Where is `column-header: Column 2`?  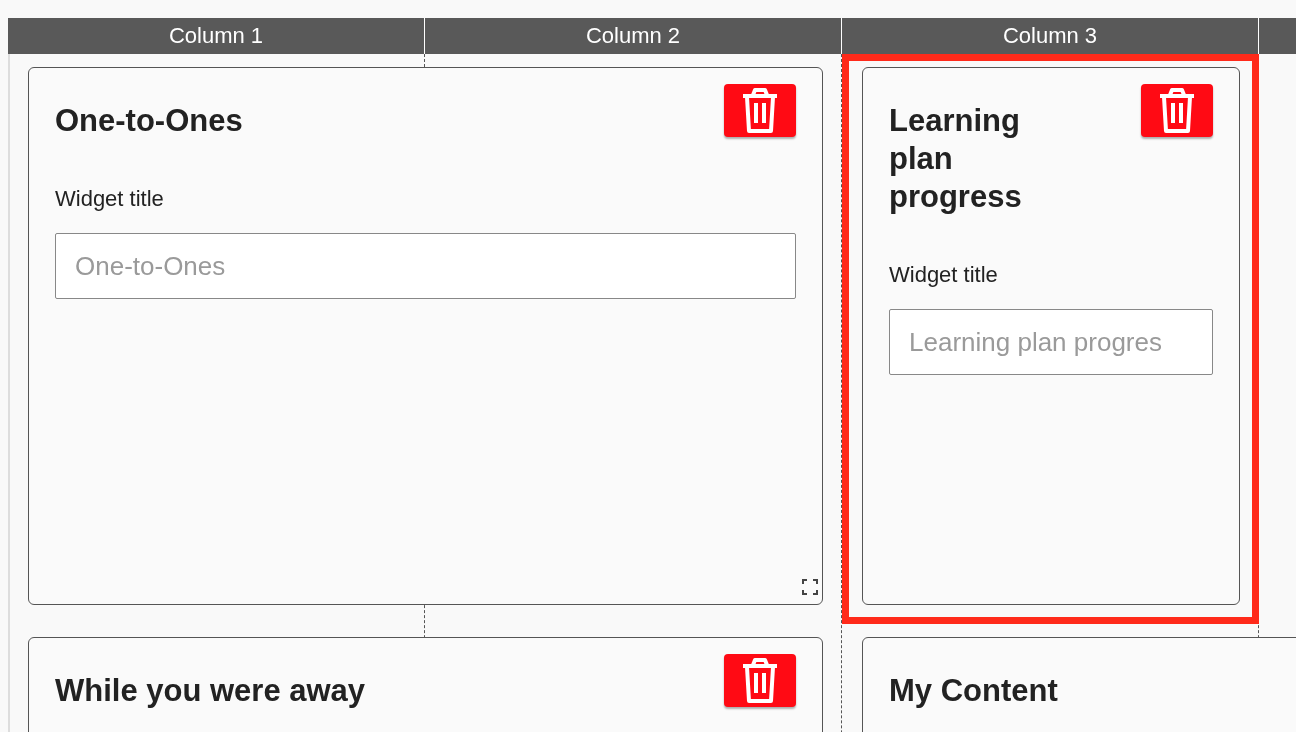 column-header: Column 2 is located at coordinates (633, 36).